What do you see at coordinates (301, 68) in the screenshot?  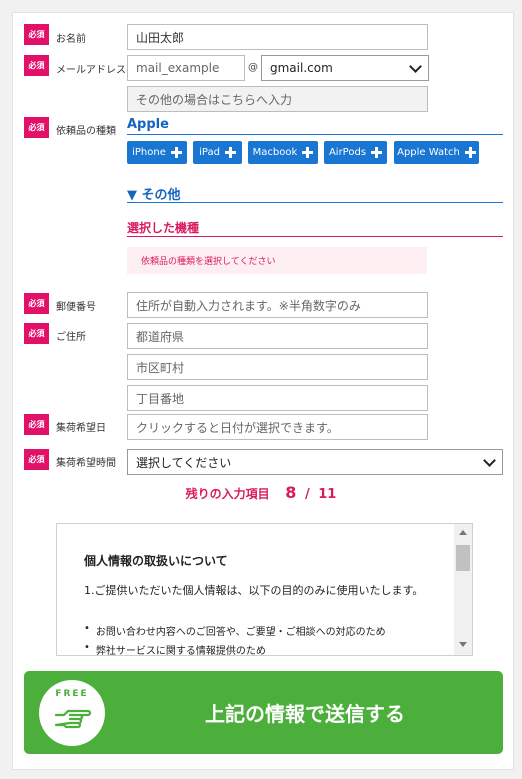 I see `email-domain-value: gmail.com` at bounding box center [301, 68].